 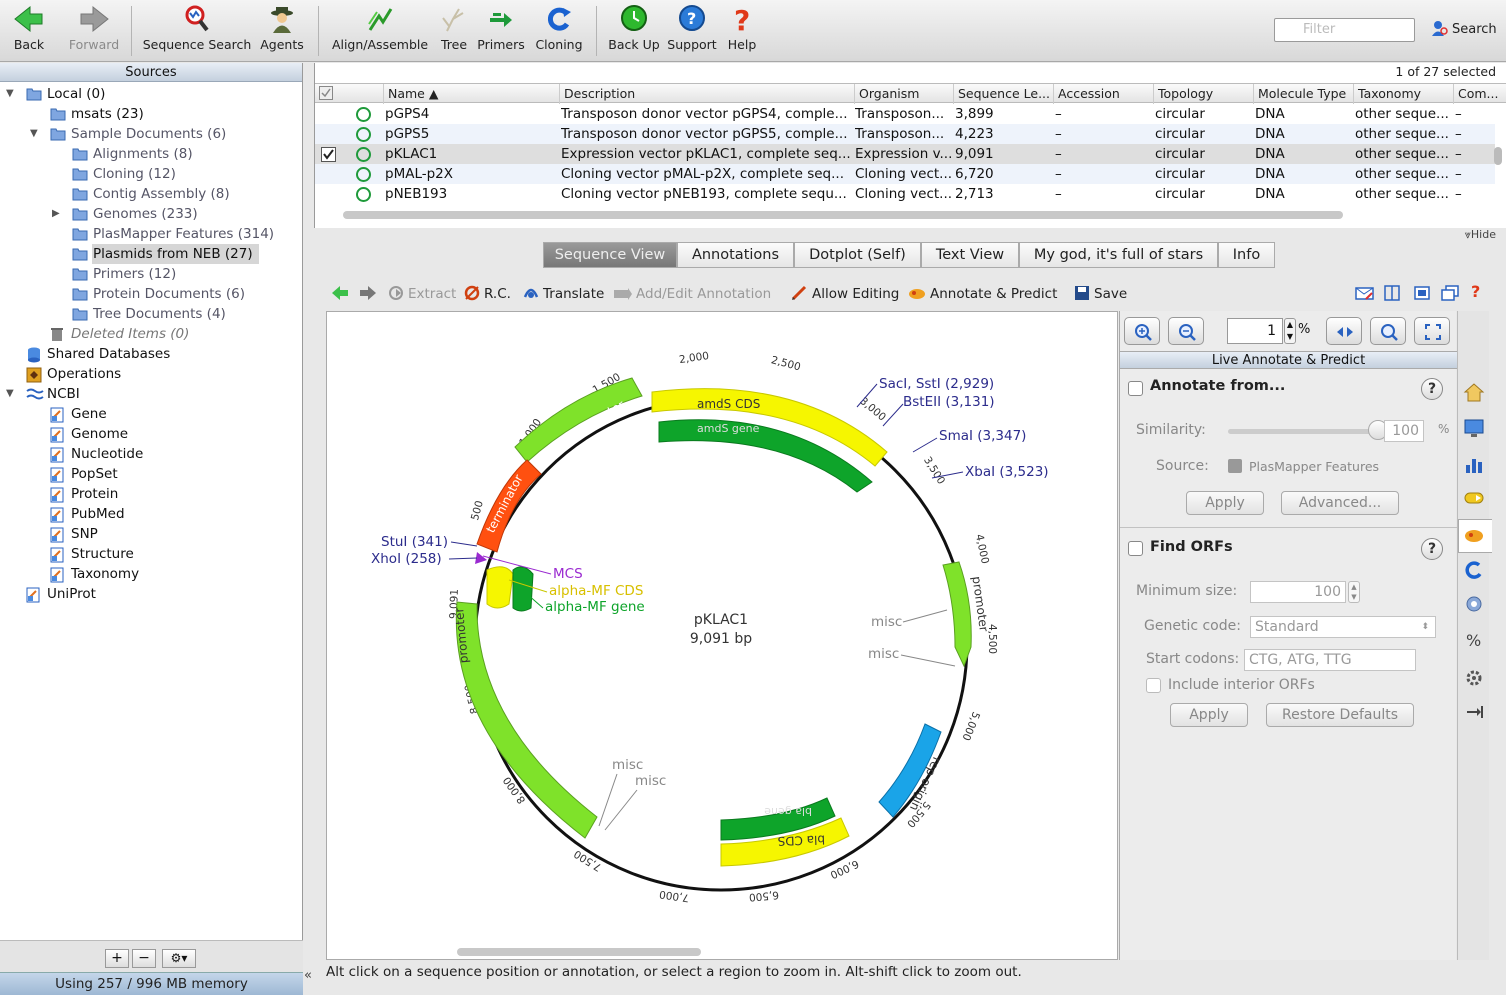 I want to click on source-item-plasmids-from-neb: Plasmids from NEB (27), so click(x=150, y=254).